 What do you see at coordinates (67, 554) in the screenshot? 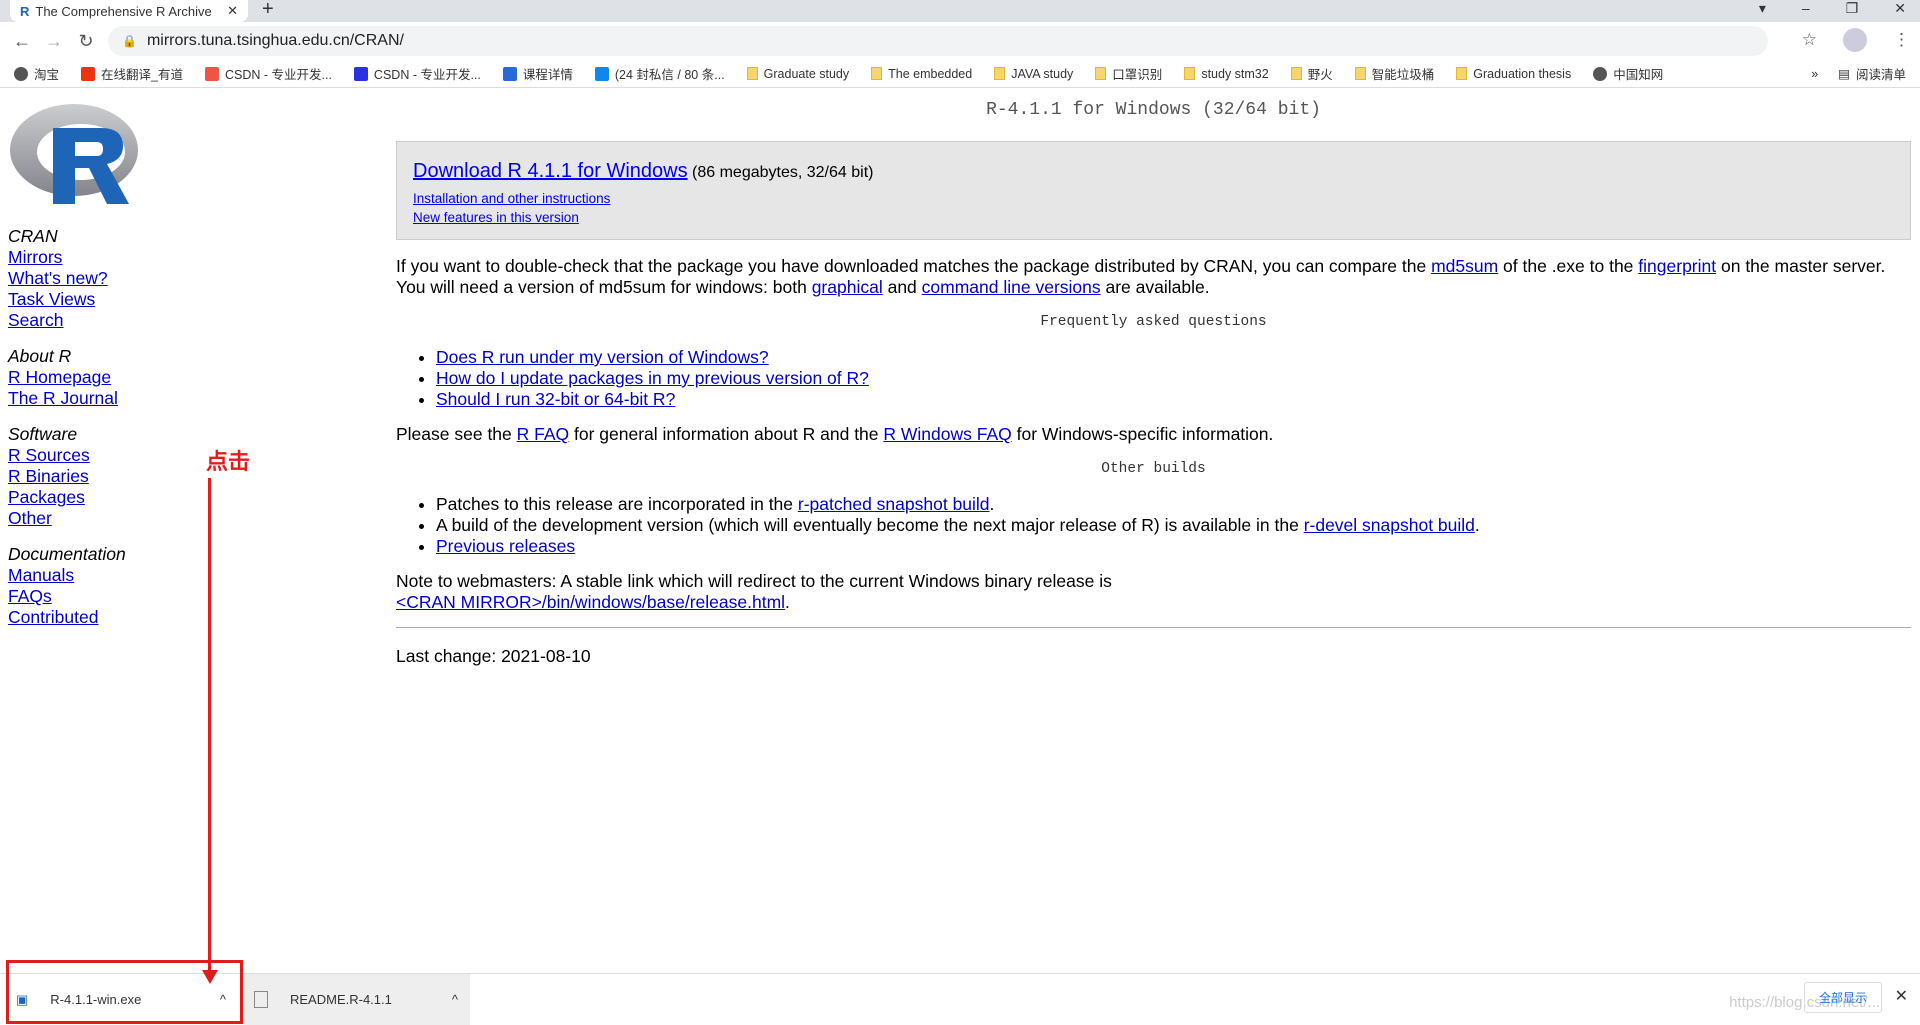
I see `sidebar-heading: Documentation` at bounding box center [67, 554].